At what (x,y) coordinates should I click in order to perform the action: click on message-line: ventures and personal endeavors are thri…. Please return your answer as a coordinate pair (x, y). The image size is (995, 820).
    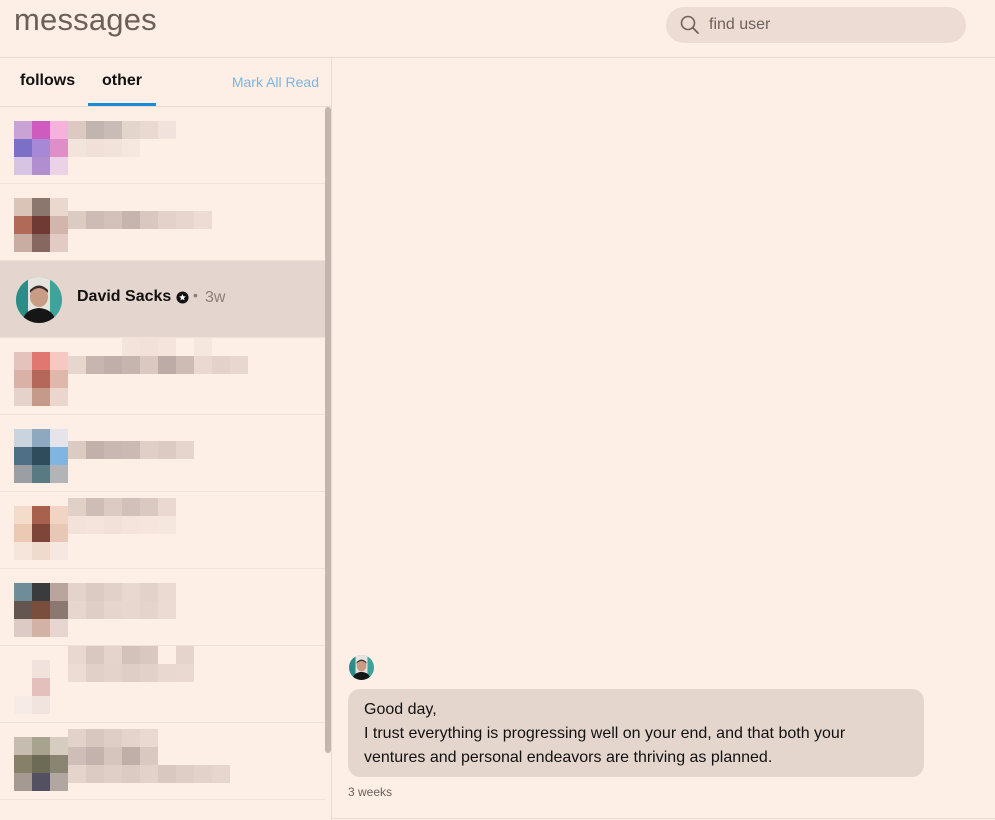
    Looking at the image, I should click on (568, 757).